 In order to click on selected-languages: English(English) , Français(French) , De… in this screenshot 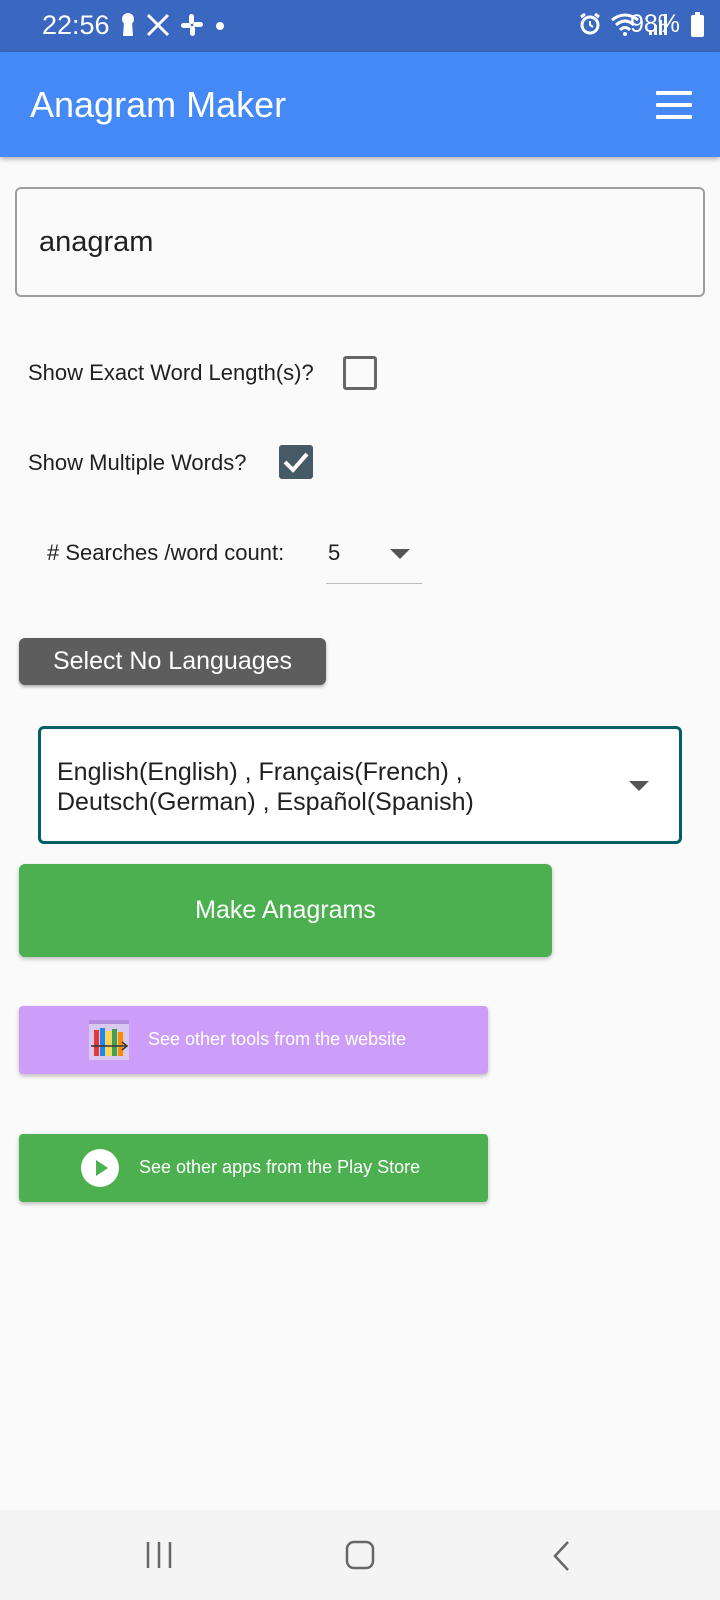, I will do `click(265, 787)`.